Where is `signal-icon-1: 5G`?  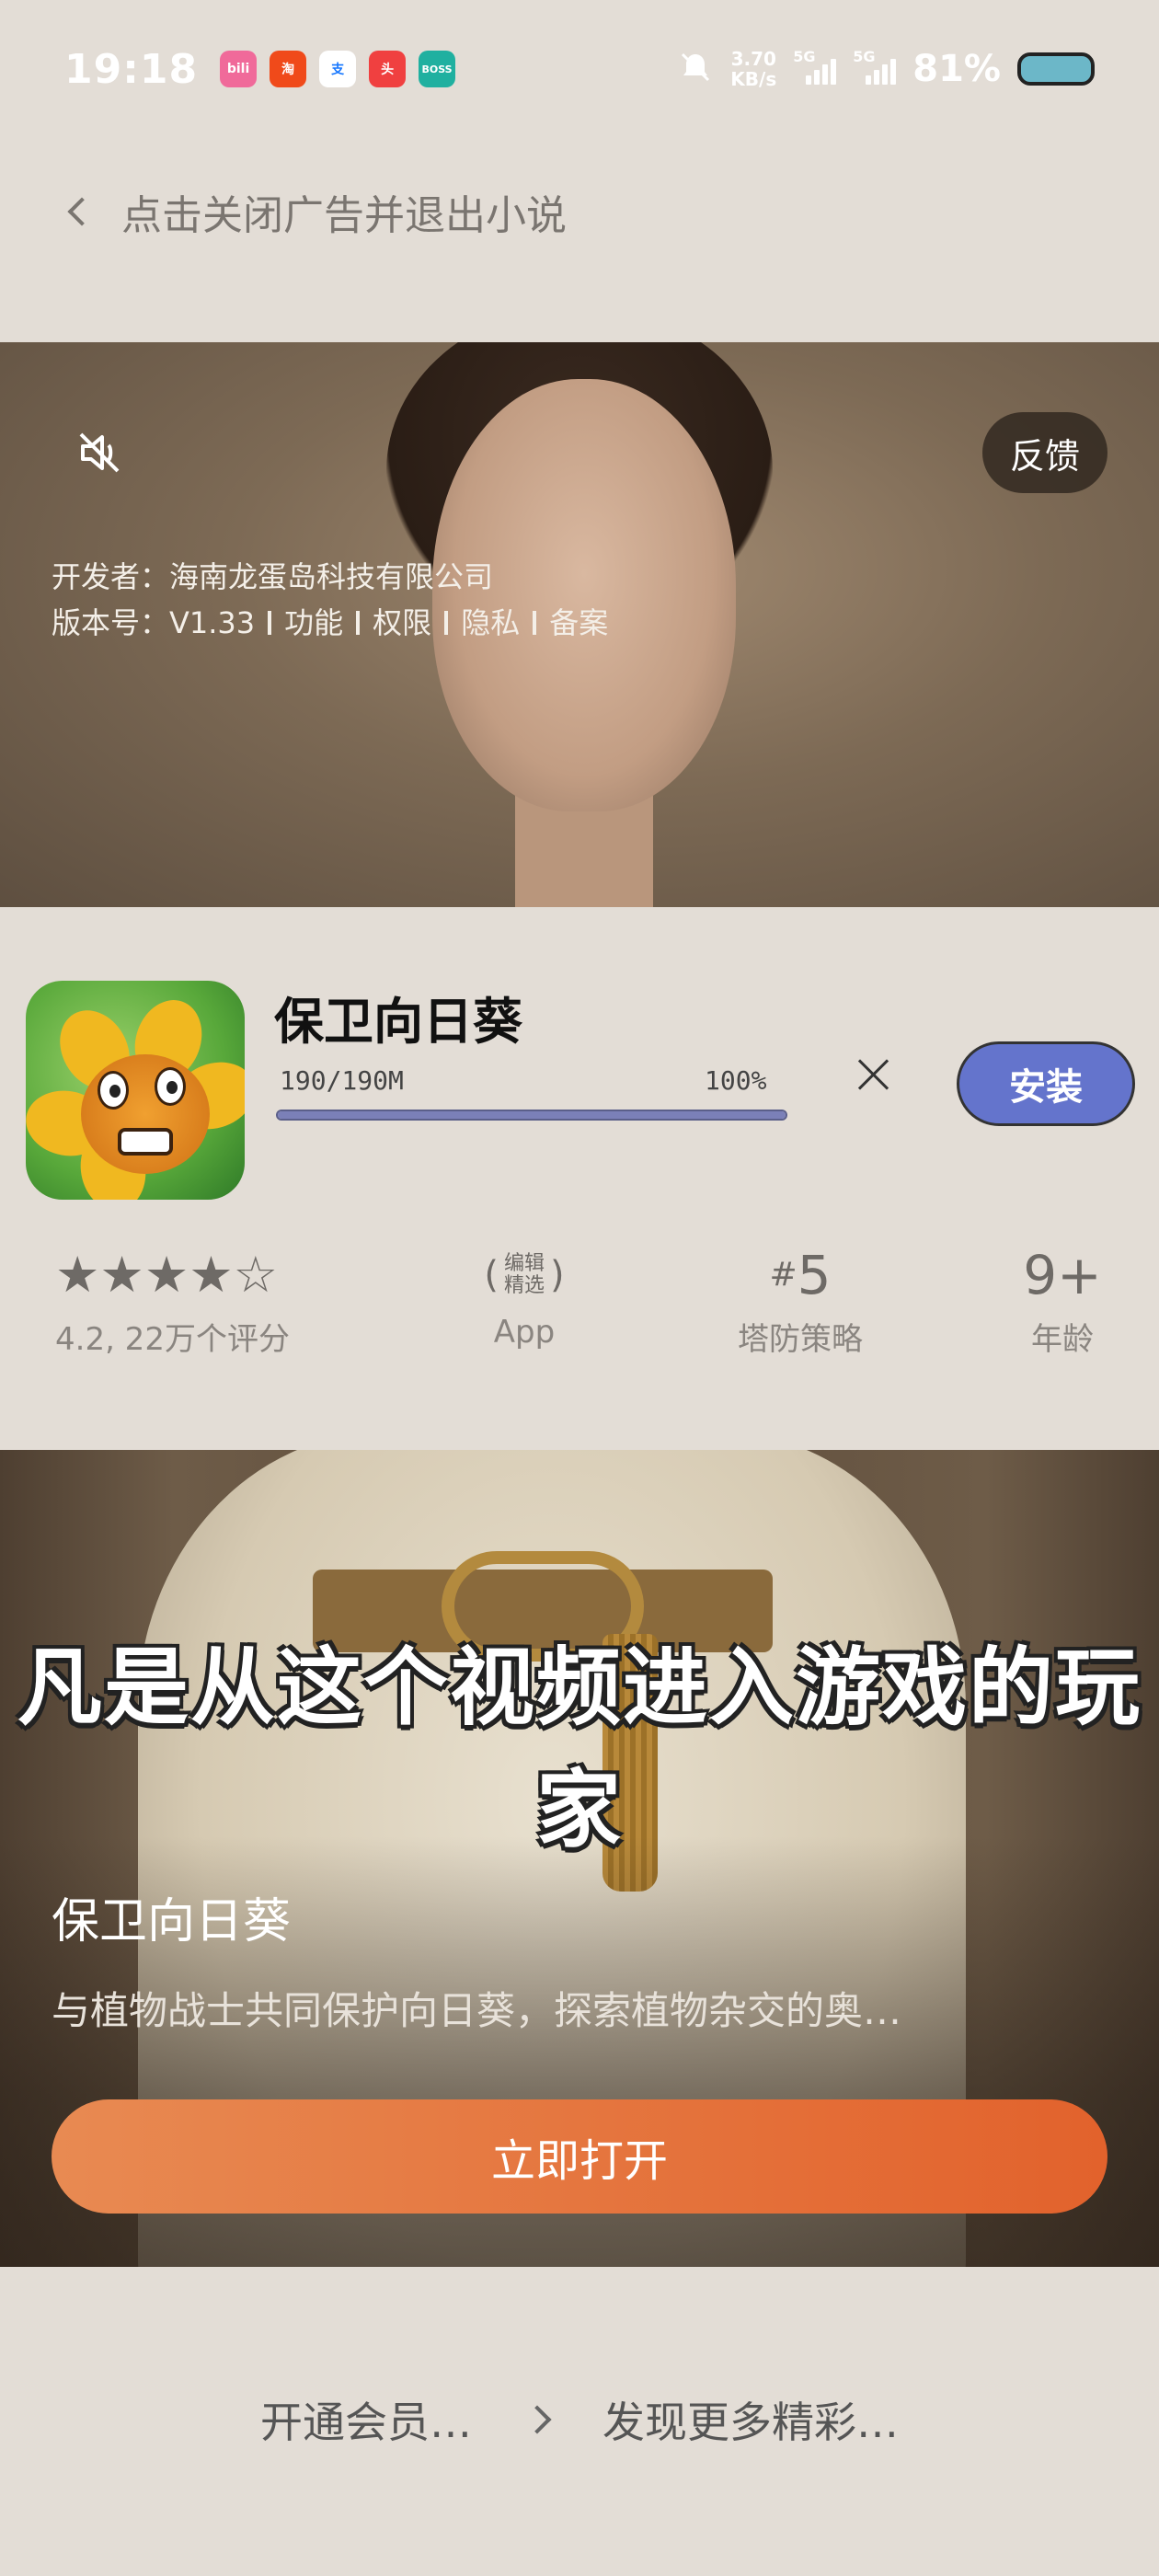 signal-icon-1: 5G is located at coordinates (815, 66).